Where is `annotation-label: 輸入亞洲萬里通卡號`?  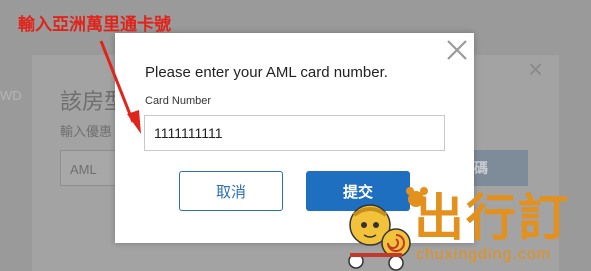
annotation-label: 輸入亞洲萬里通卡號 is located at coordinates (94, 24).